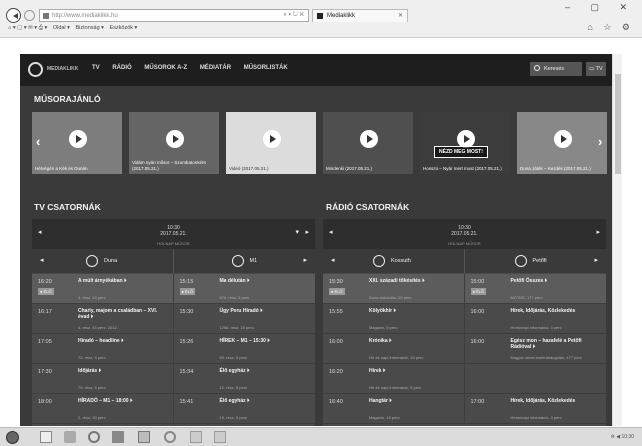  What do you see at coordinates (62, 69) in the screenshot?
I see `site-logo-text: MEDIAKLIKK` at bounding box center [62, 69].